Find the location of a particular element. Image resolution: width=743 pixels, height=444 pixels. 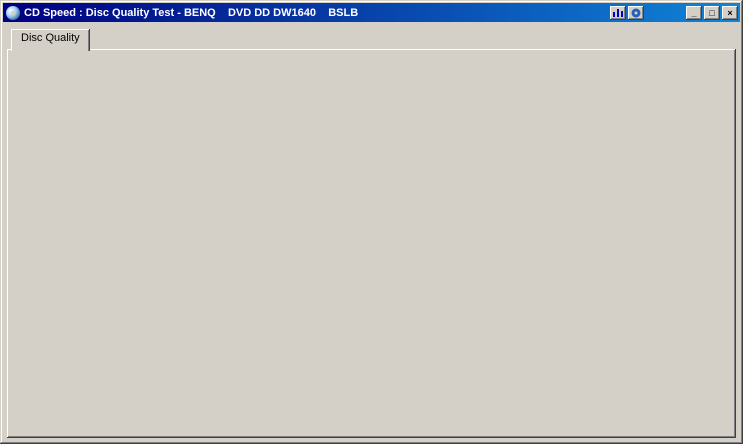

tab-disc-quality: Disc Quality is located at coordinates (50, 40).